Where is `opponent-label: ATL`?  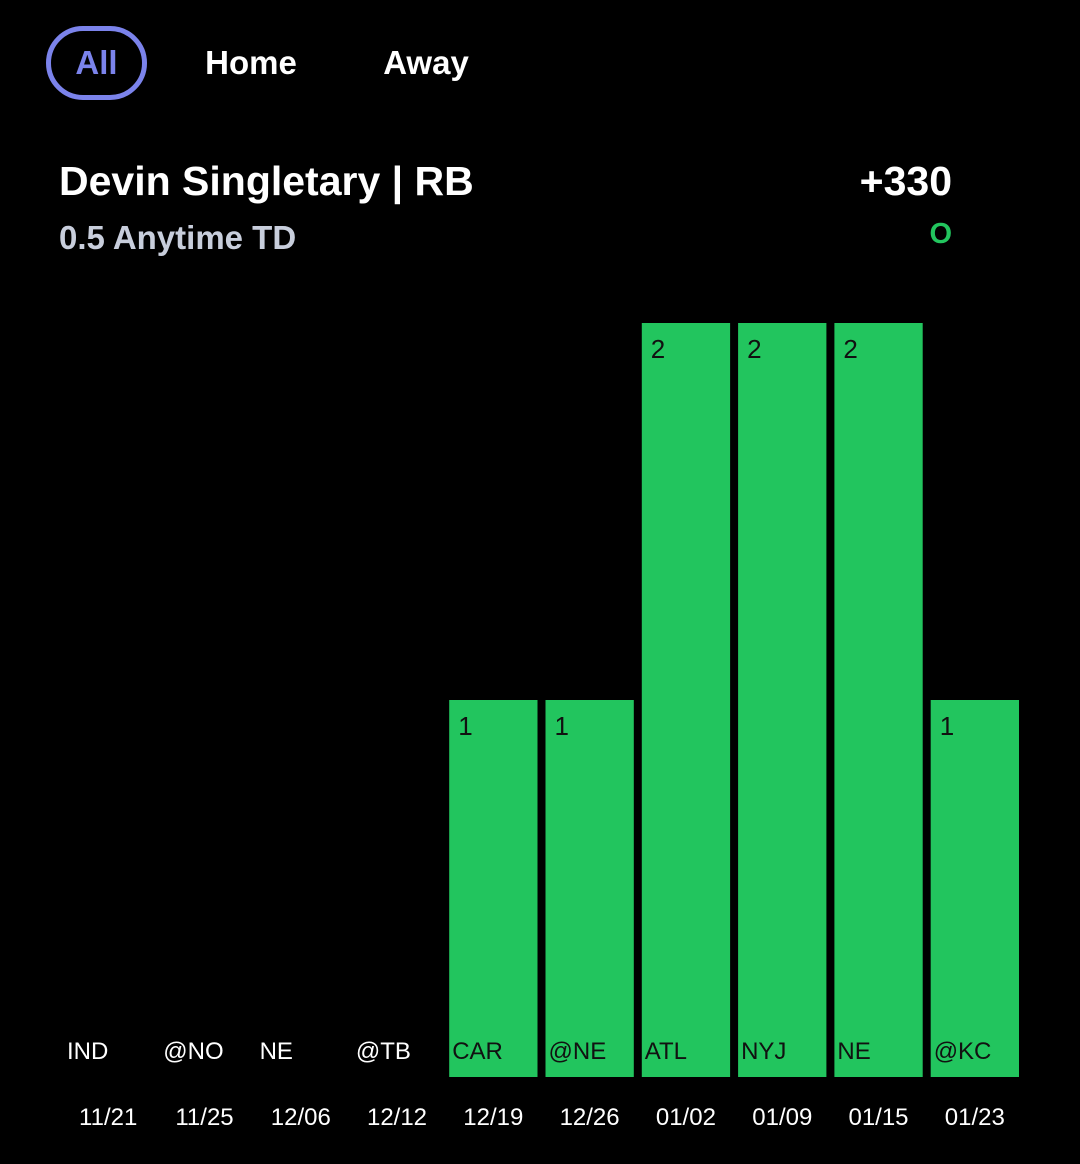 opponent-label: ATL is located at coordinates (666, 1051).